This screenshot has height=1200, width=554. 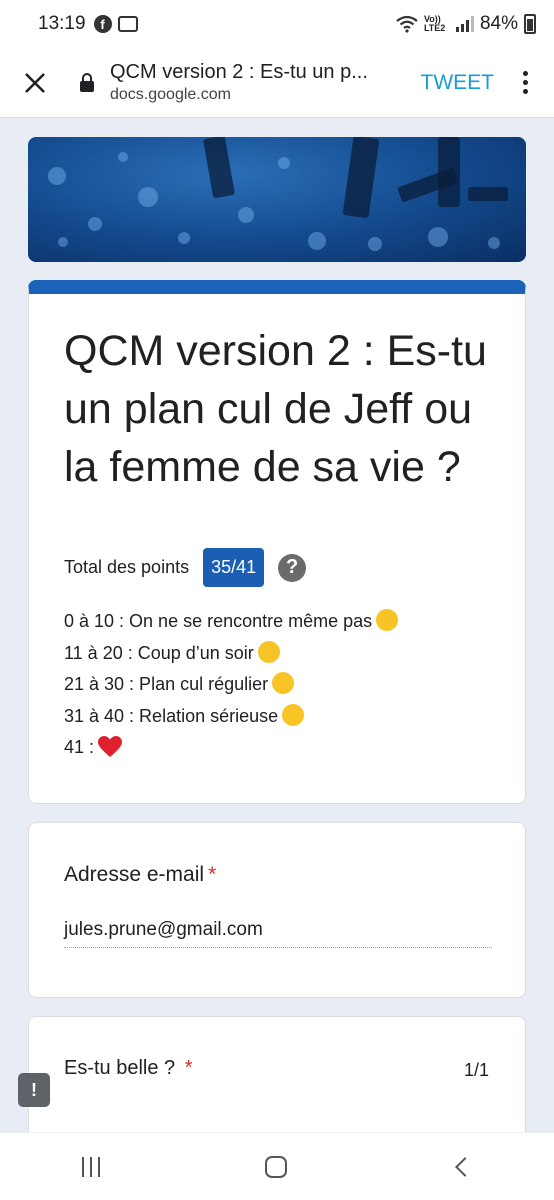 What do you see at coordinates (293, 714) in the screenshot?
I see `halo-face-icon` at bounding box center [293, 714].